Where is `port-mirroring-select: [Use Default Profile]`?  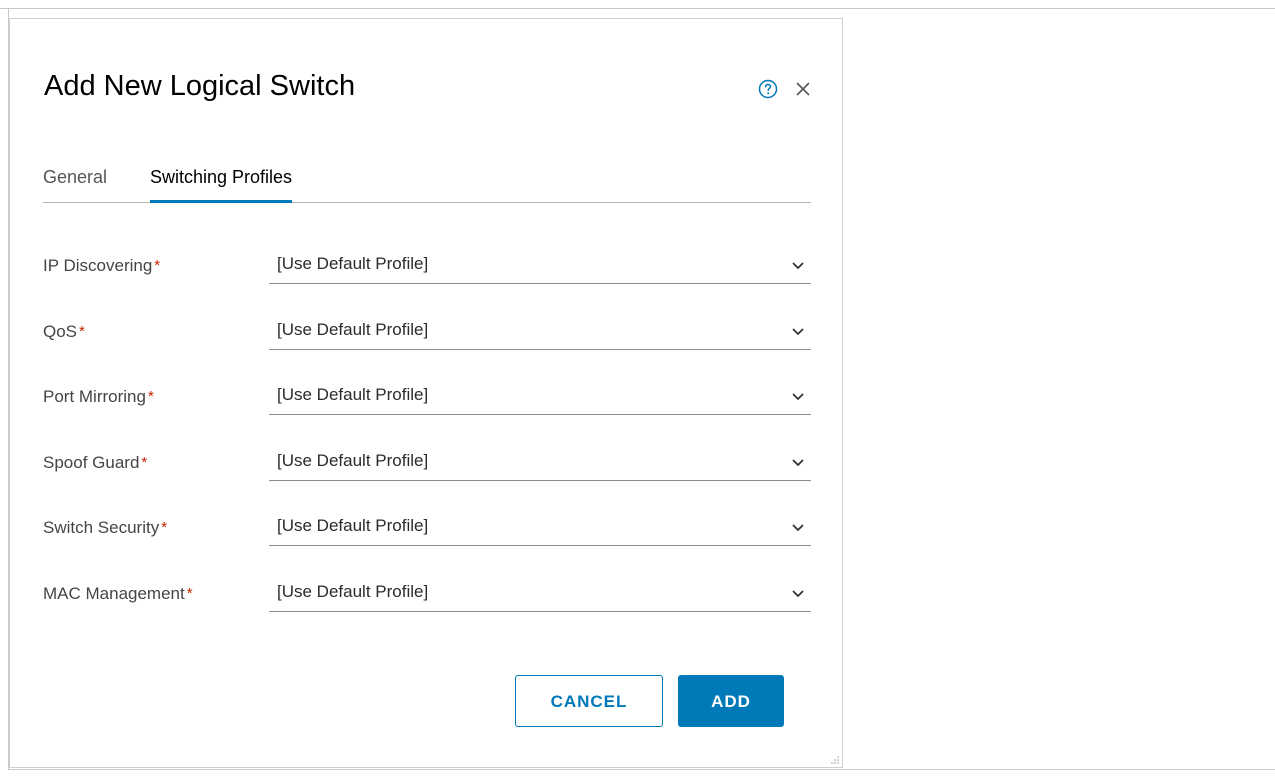
port-mirroring-select: [Use Default Profile] is located at coordinates (540, 397).